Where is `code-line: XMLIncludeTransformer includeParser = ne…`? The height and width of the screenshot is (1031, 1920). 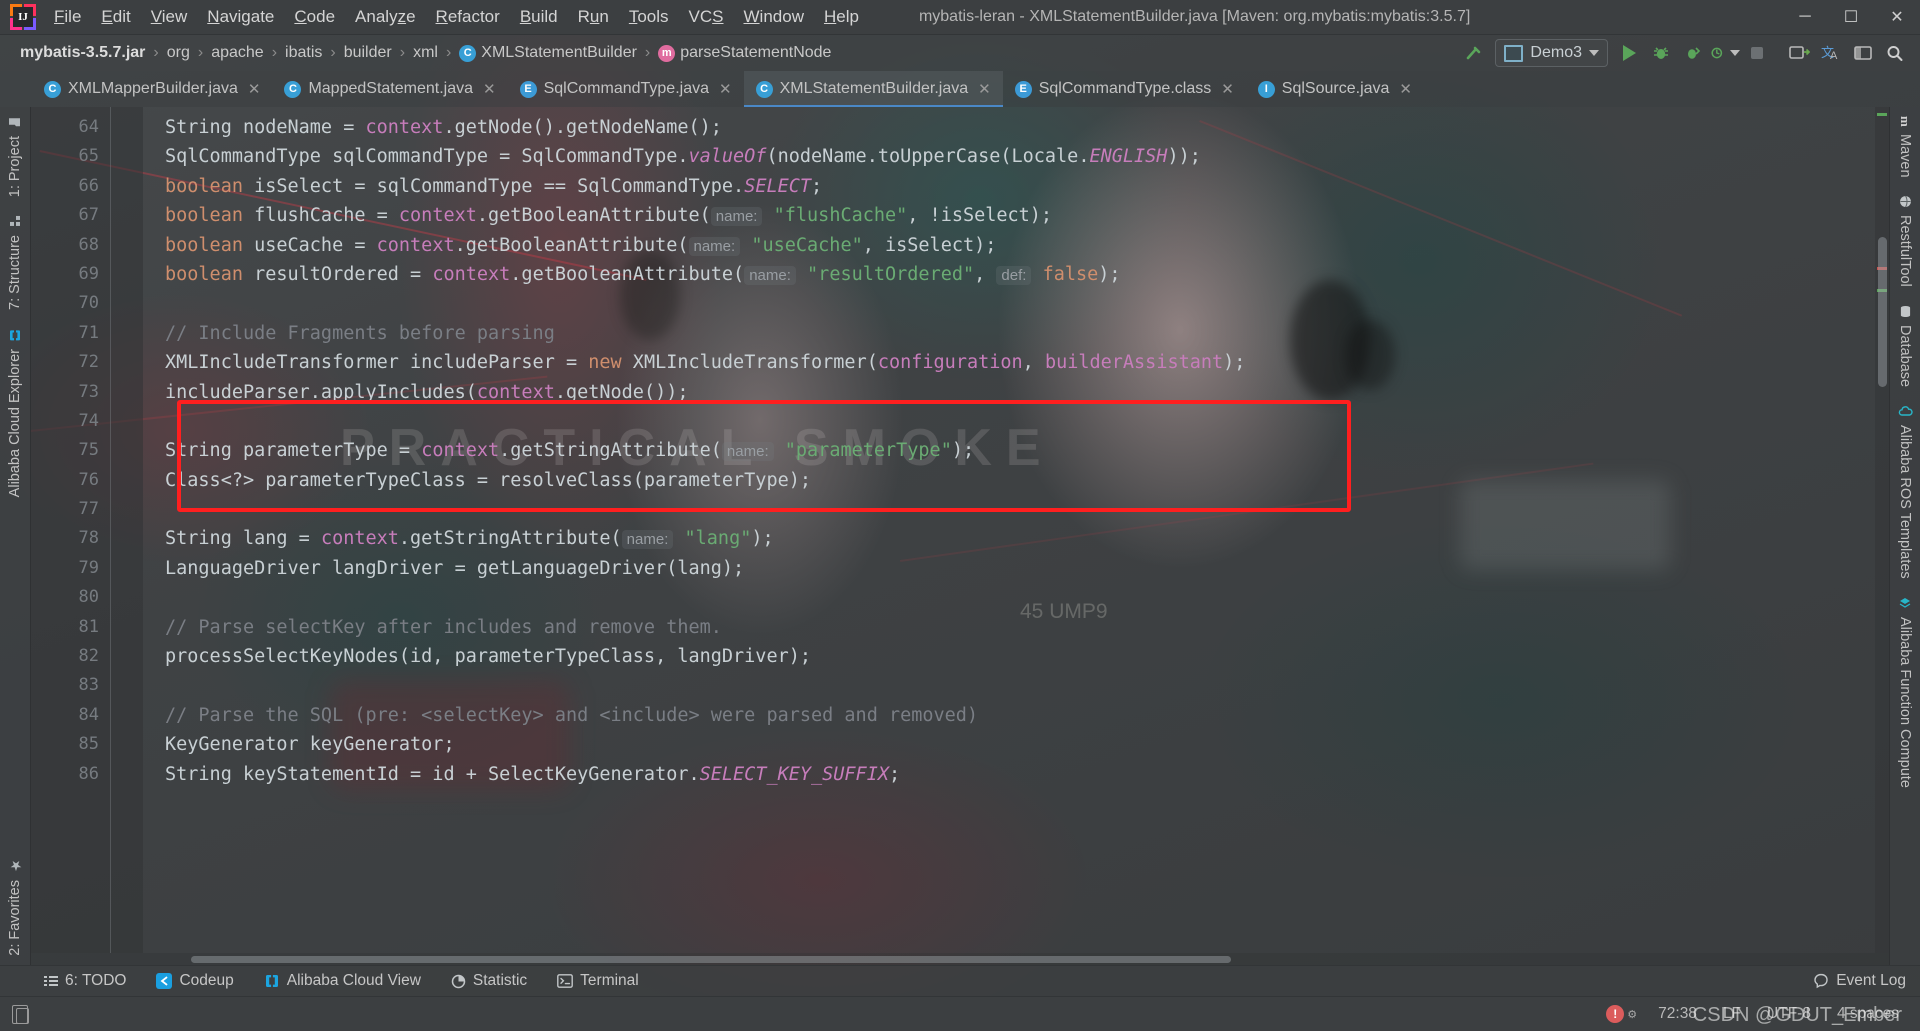 code-line: XMLIncludeTransformer includeParser = ne… is located at coordinates (1009, 362).